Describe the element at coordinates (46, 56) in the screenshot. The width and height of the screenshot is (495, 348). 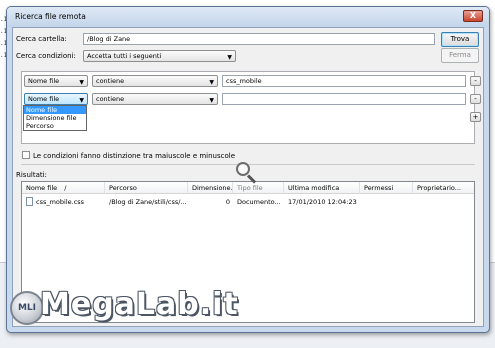
I see `conditions-label: Cerca condizioni:` at that location.